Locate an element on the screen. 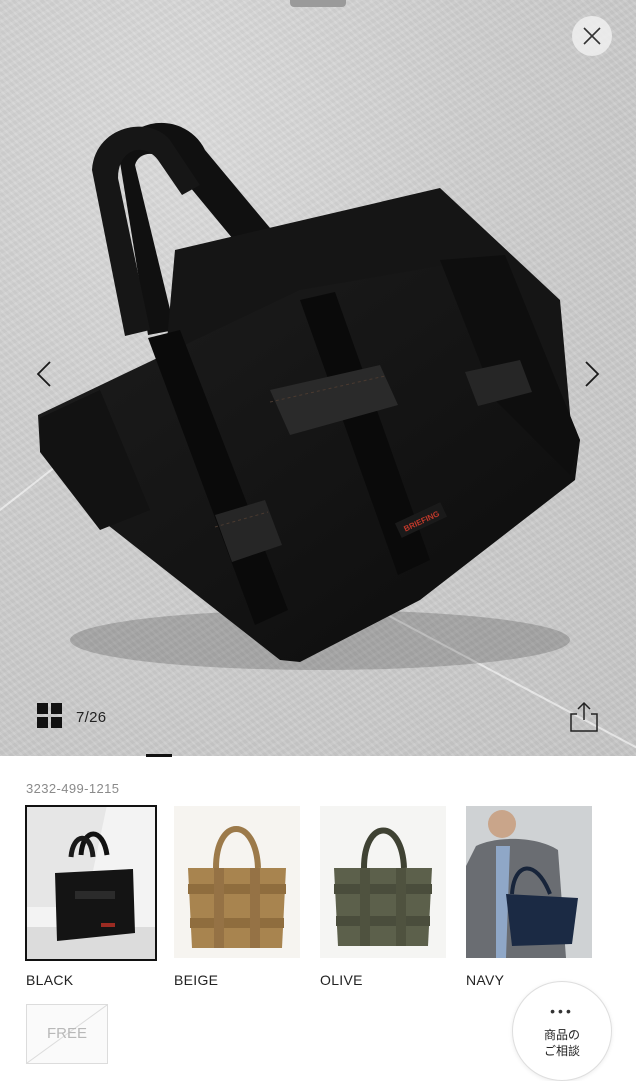 The image size is (636, 1081). grid-icon is located at coordinates (49, 715).